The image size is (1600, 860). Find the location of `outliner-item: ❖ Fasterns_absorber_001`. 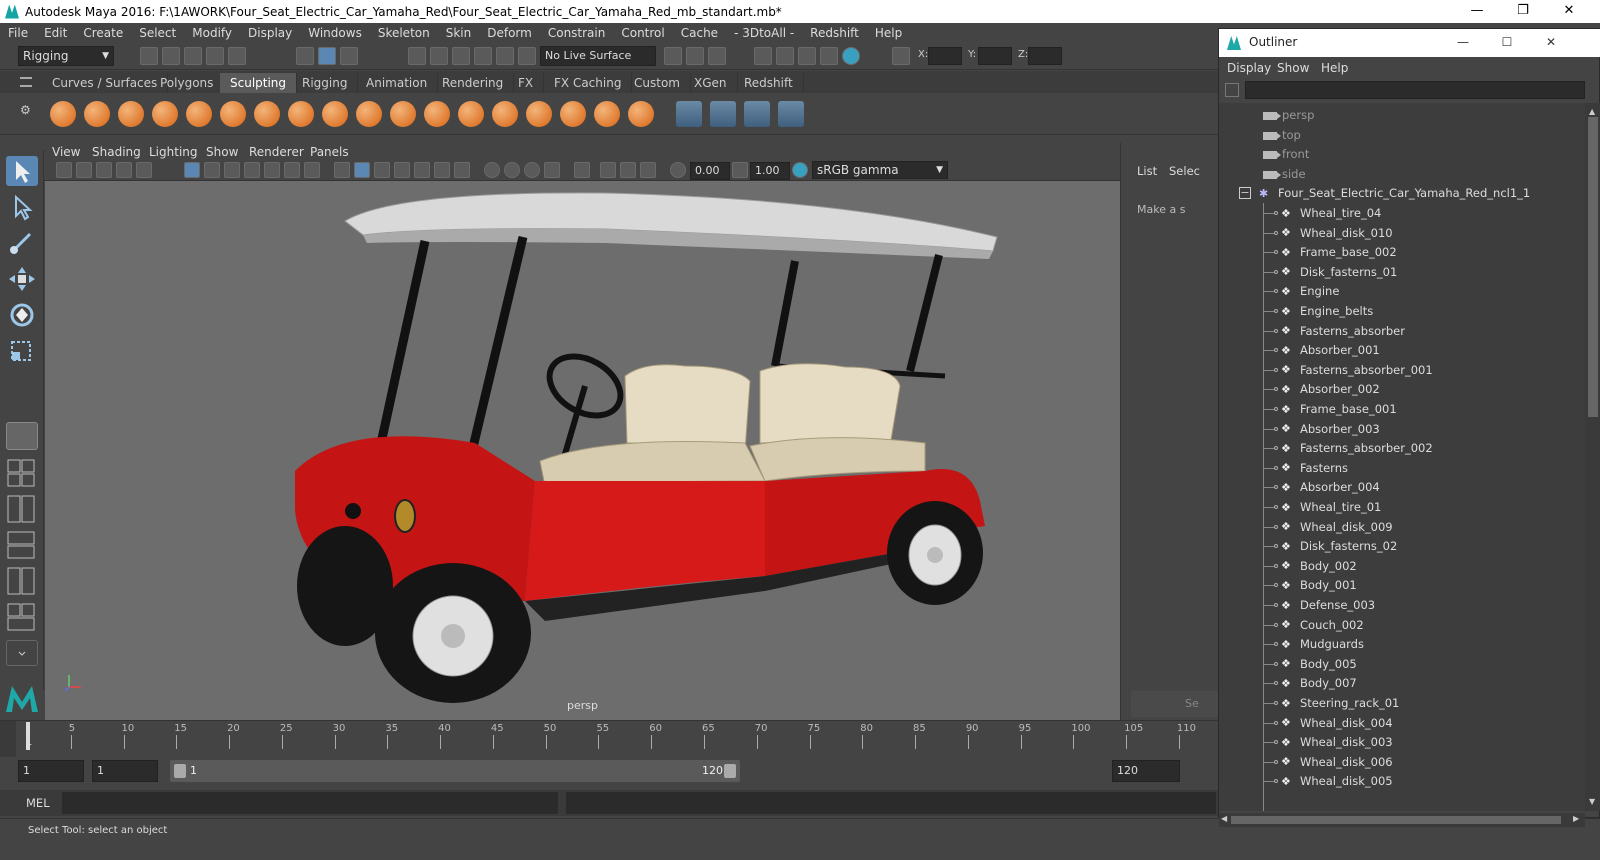

outliner-item: ❖ Fasterns_absorber_001 is located at coordinates (1357, 370).